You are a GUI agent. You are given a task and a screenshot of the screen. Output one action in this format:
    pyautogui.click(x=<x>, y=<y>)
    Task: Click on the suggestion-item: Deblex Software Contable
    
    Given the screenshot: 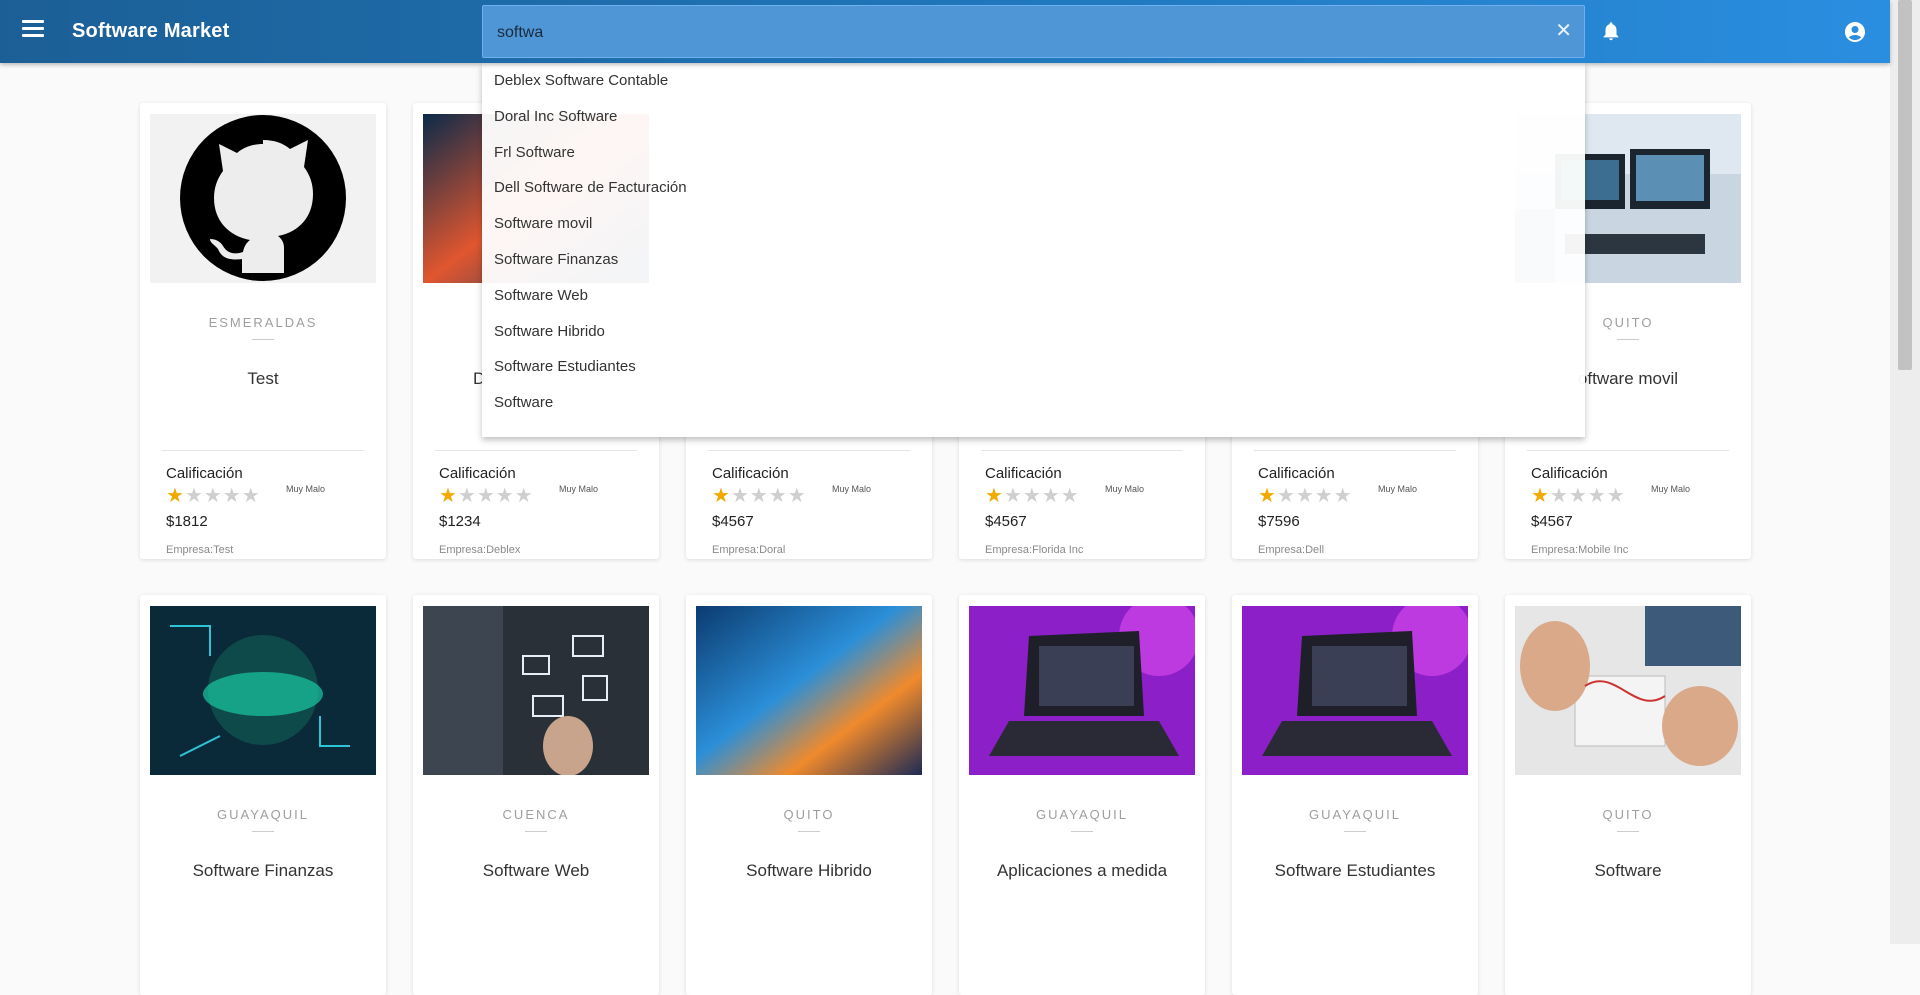 What is the action you would take?
    pyautogui.click(x=1033, y=81)
    